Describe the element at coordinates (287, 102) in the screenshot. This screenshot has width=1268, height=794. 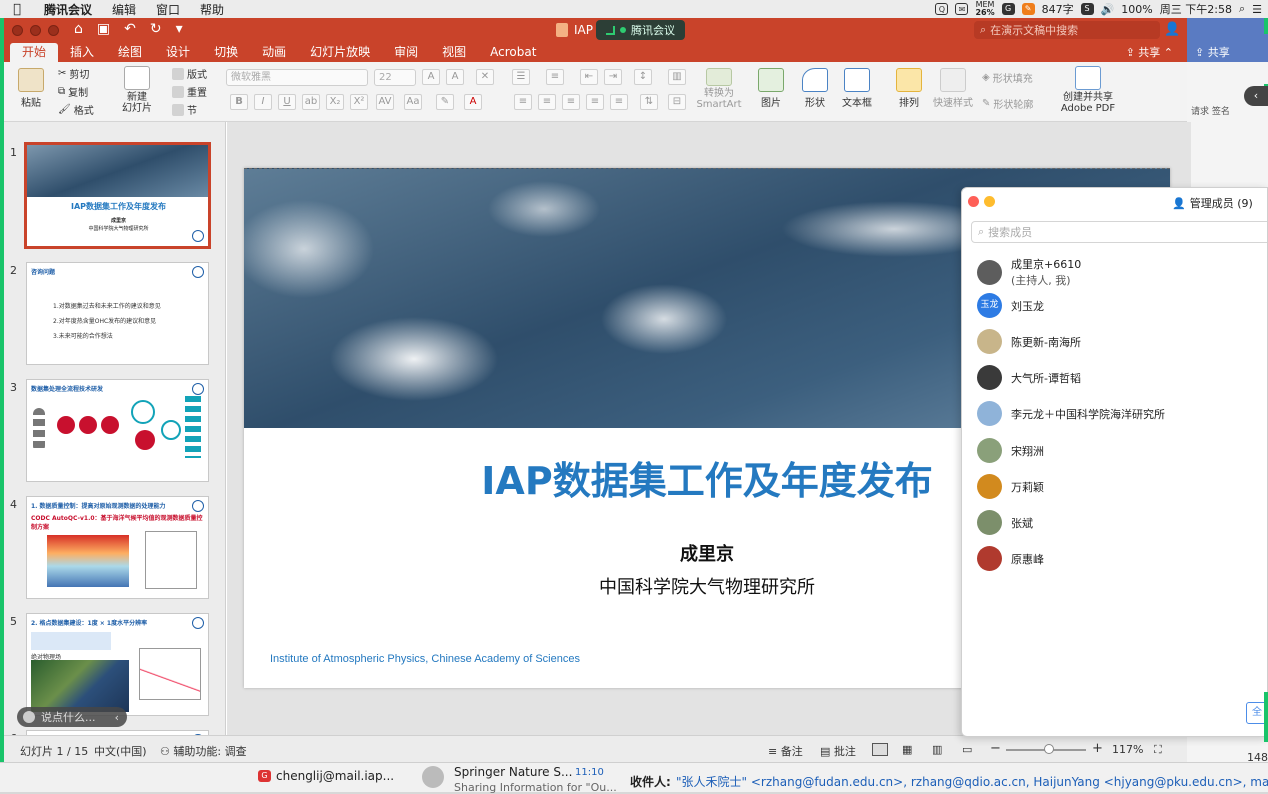
I see `underline-button: U` at that location.